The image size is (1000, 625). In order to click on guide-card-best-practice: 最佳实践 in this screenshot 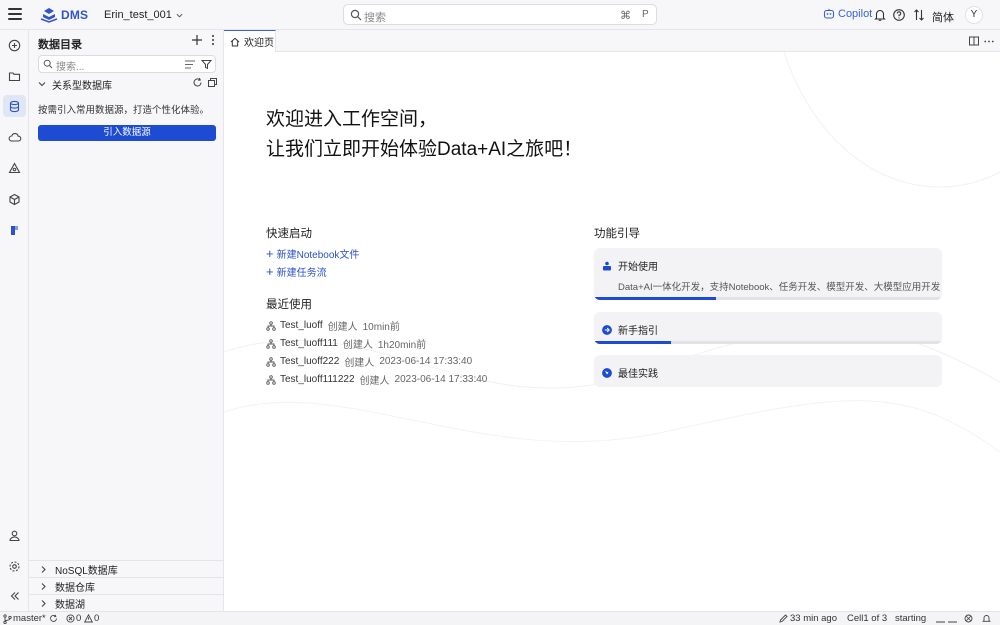, I will do `click(768, 371)`.